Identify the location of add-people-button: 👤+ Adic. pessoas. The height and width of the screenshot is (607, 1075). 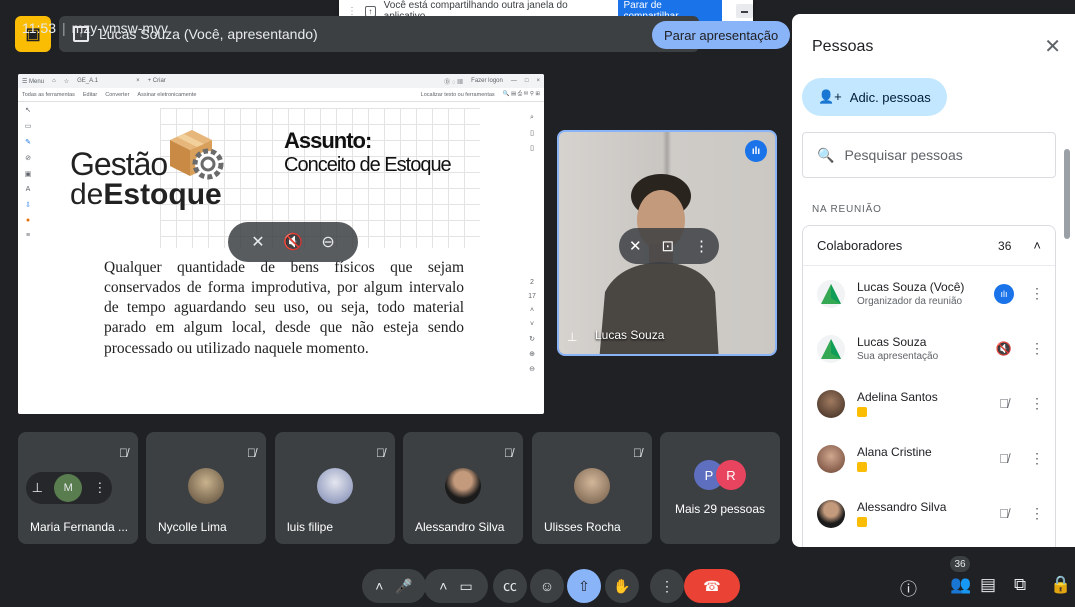
(874, 97).